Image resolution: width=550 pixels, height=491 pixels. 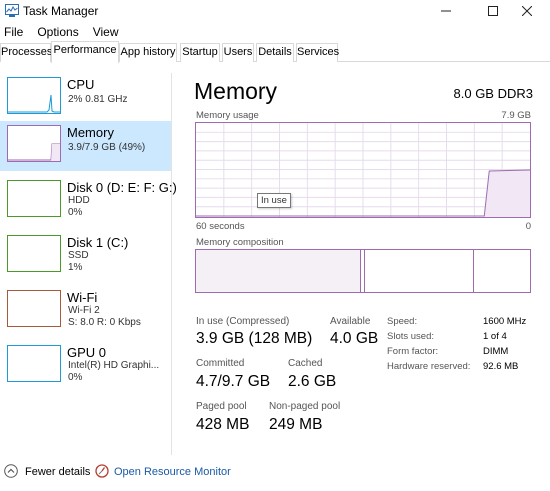 What do you see at coordinates (350, 321) in the screenshot?
I see `available-label: Available` at bounding box center [350, 321].